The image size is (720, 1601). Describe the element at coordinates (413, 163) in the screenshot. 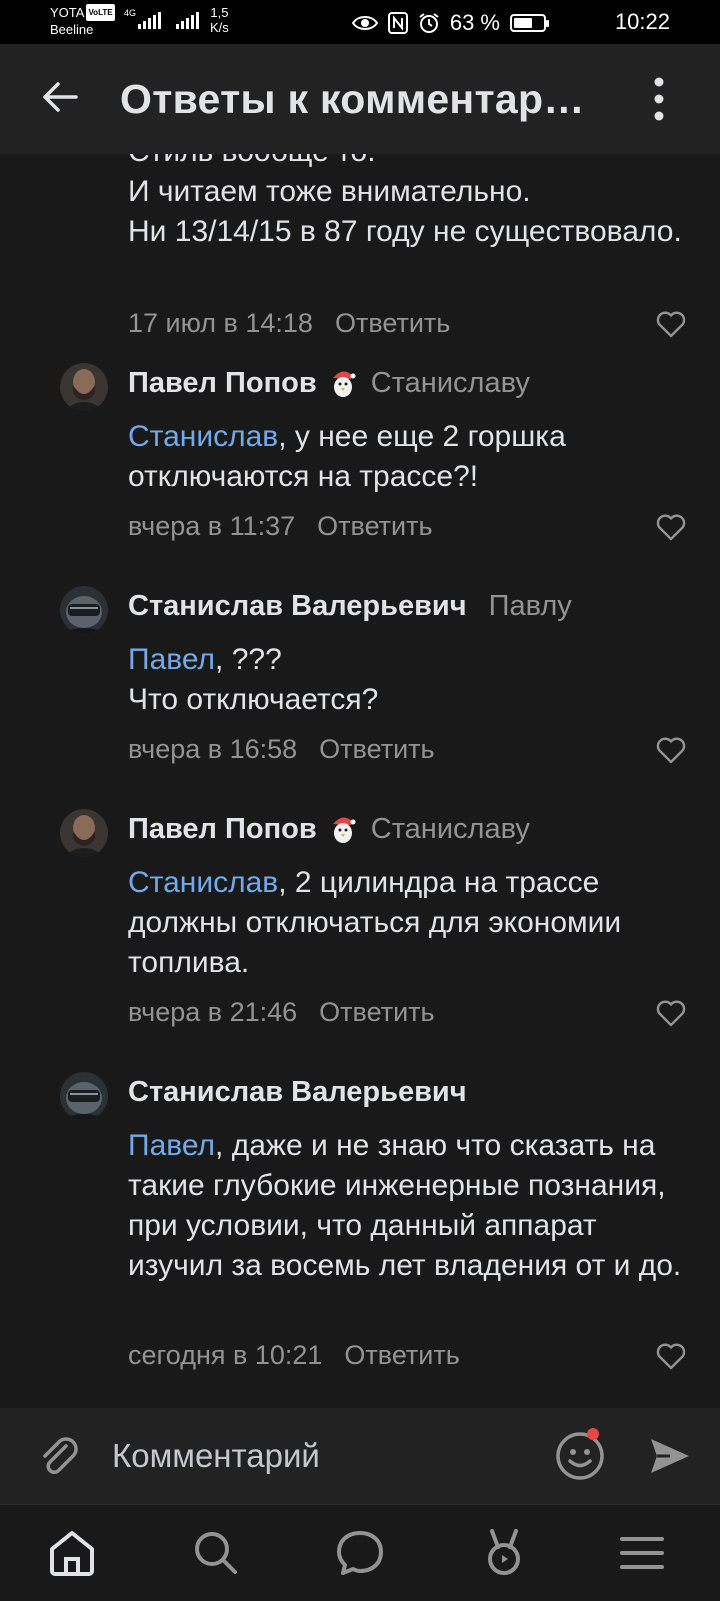

I see `comment-partial-line: Стиль вообще то.` at that location.